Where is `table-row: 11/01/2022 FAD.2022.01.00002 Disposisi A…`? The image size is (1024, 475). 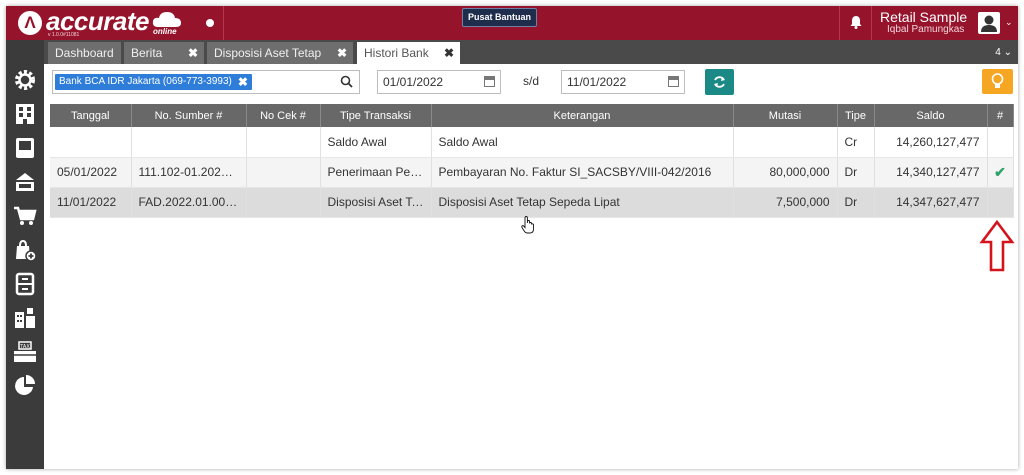
table-row: 11/01/2022 FAD.2022.01.00002 Disposisi A… is located at coordinates (532, 202).